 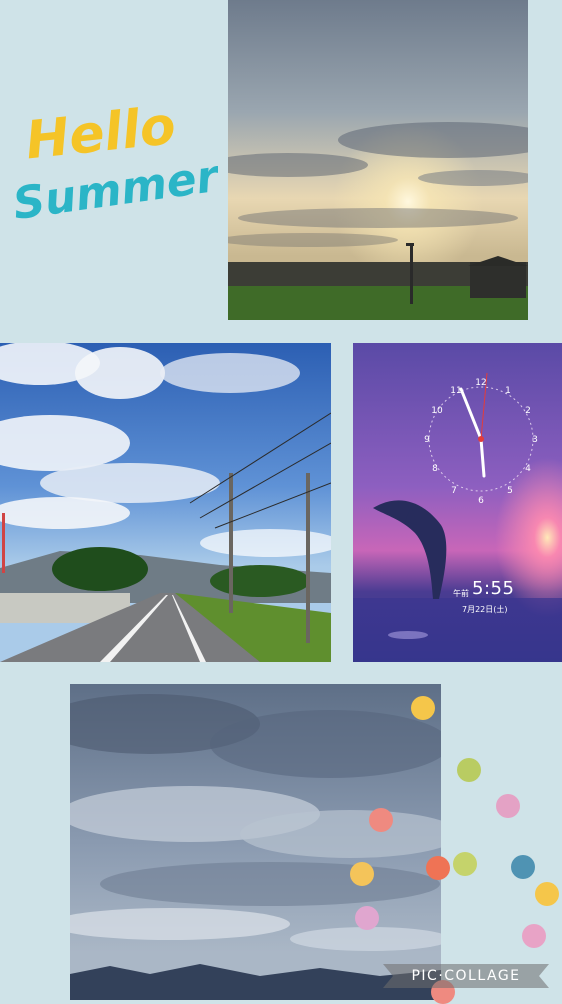 What do you see at coordinates (493, 588) in the screenshot?
I see `clock-time: 5:55` at bounding box center [493, 588].